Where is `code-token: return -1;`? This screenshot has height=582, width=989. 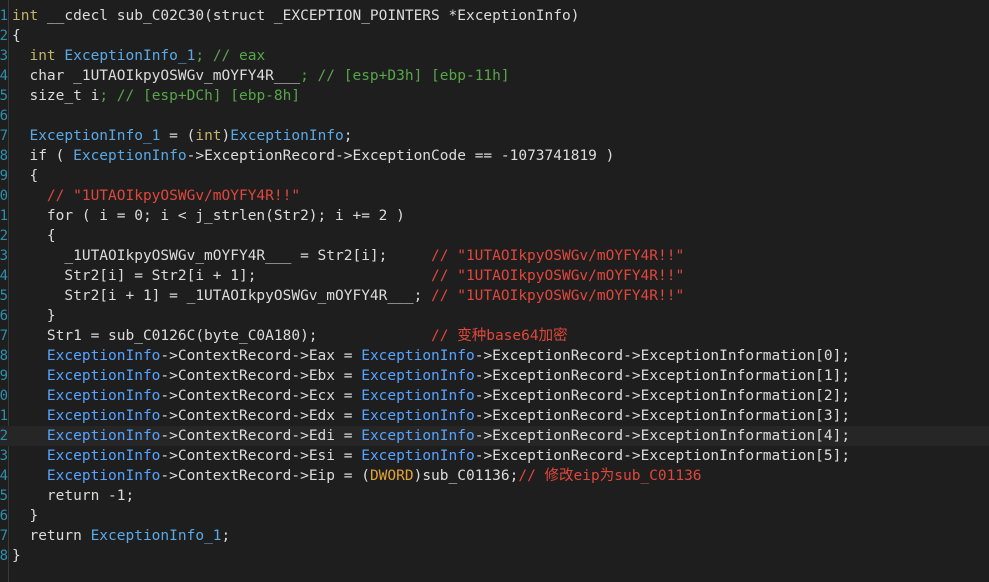
code-token: return -1; is located at coordinates (73, 496).